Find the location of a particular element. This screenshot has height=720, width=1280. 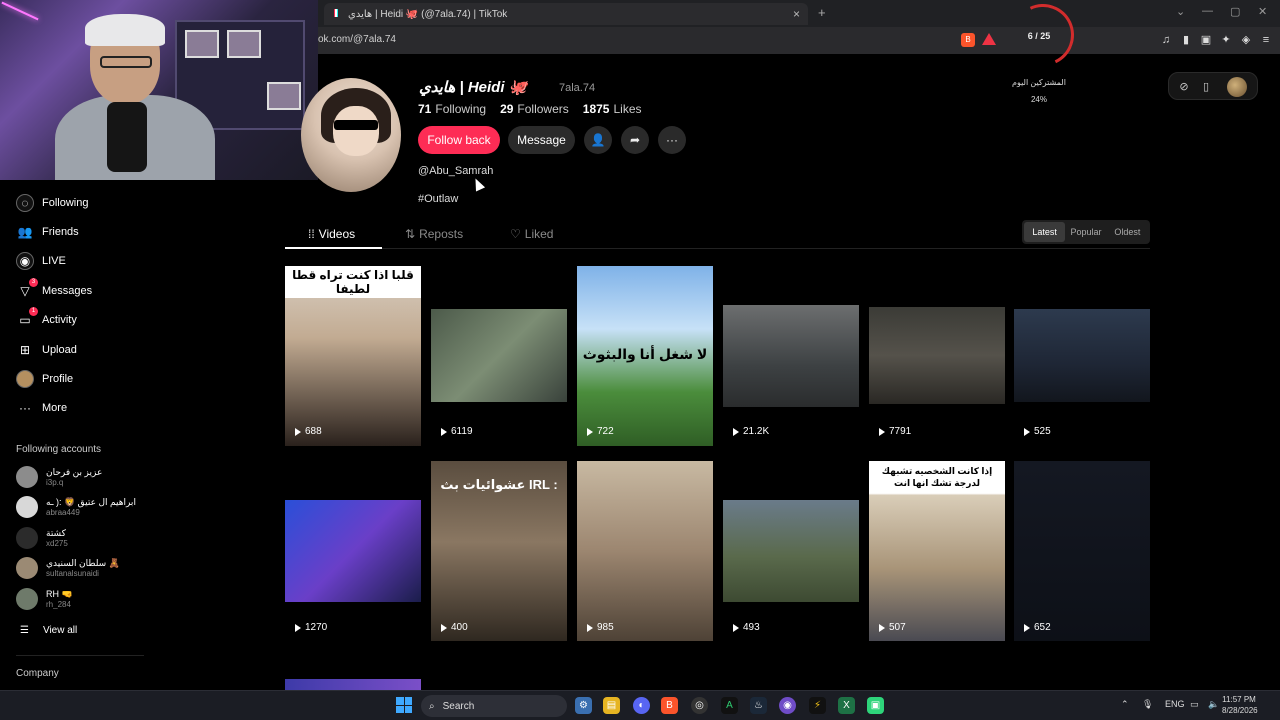

sort-oldest: Oldest is located at coordinates (1127, 232).